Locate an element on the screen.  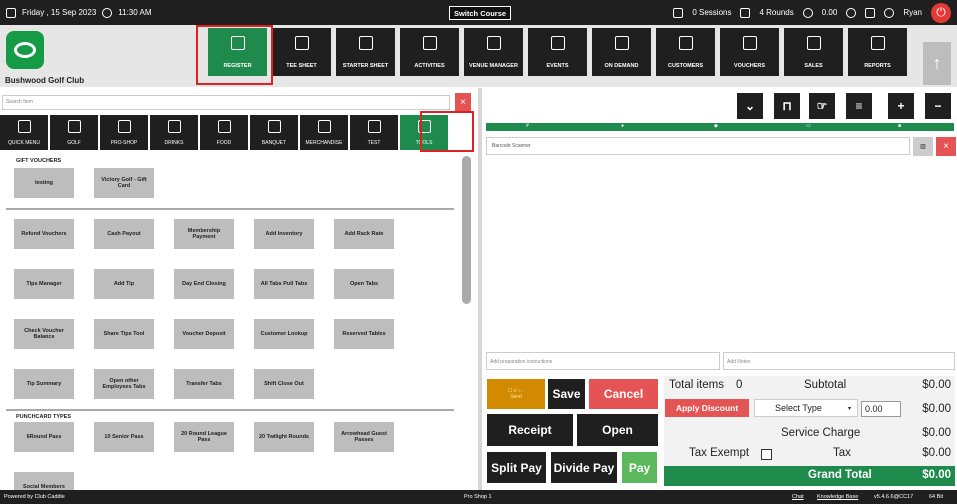
item-button: Open Tabs is located at coordinates (364, 284).